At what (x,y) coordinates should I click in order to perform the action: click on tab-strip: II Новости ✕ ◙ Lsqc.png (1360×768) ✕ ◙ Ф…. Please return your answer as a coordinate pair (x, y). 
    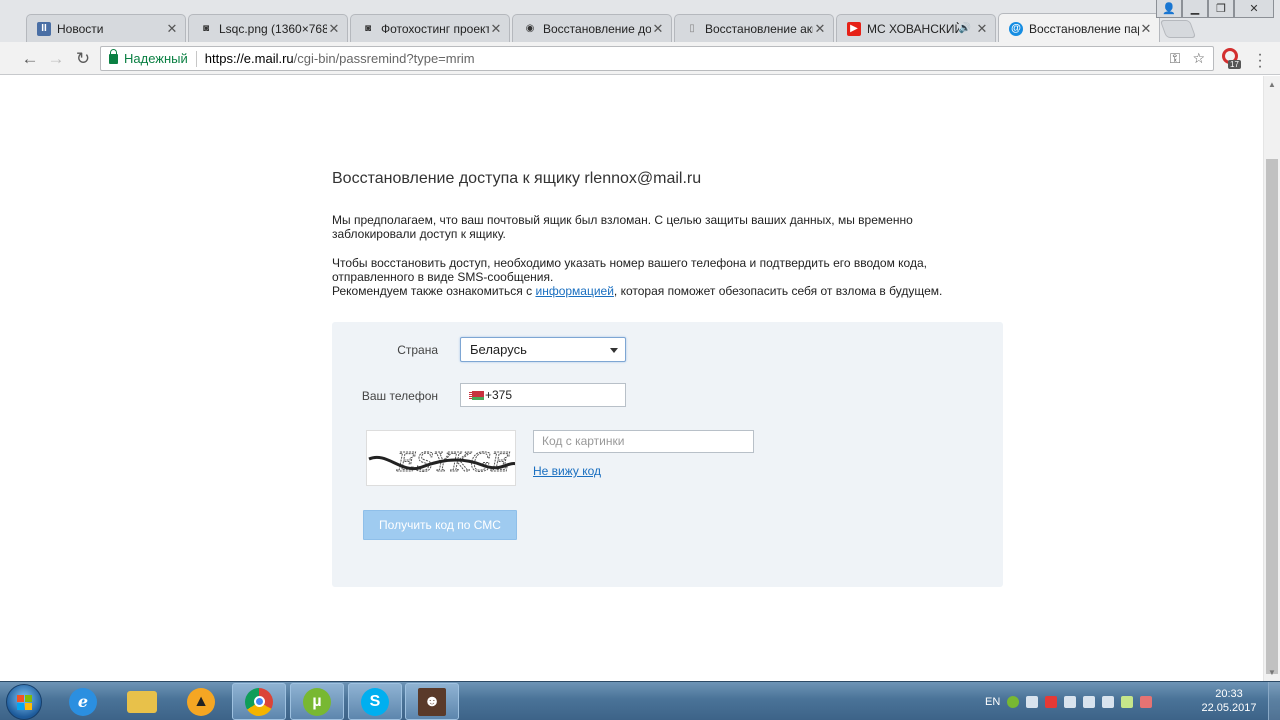
    Looking at the image, I should click on (640, 21).